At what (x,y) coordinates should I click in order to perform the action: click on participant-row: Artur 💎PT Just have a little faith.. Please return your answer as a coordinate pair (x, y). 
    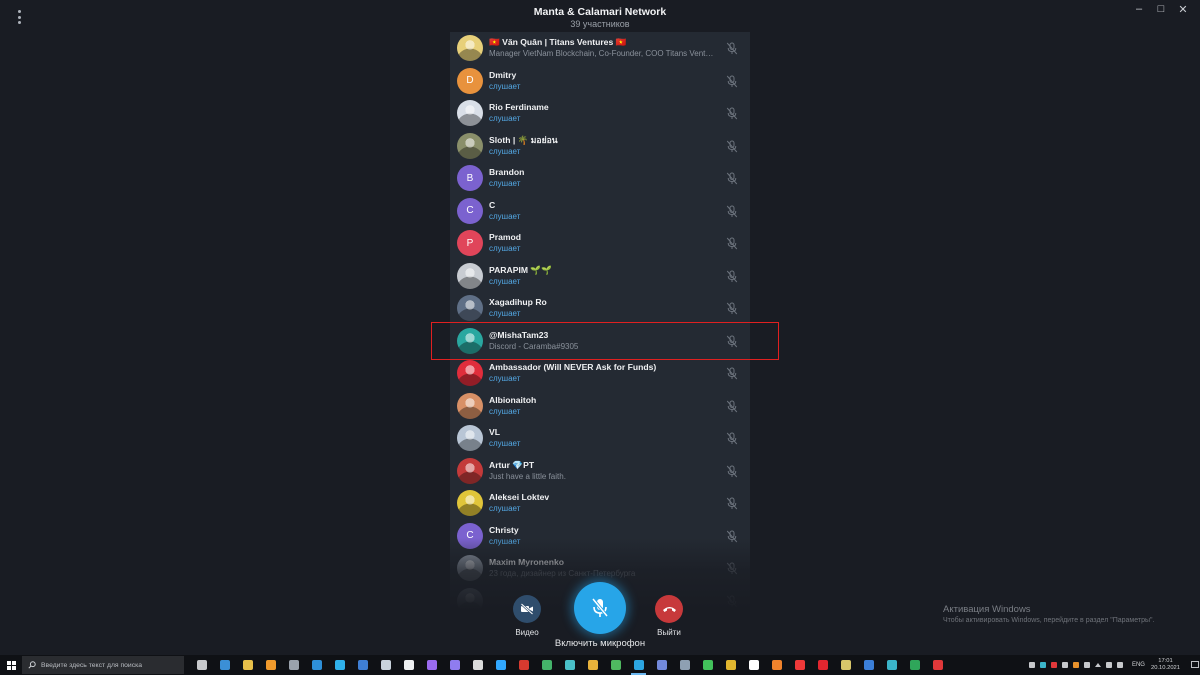
    Looking at the image, I should click on (600, 471).